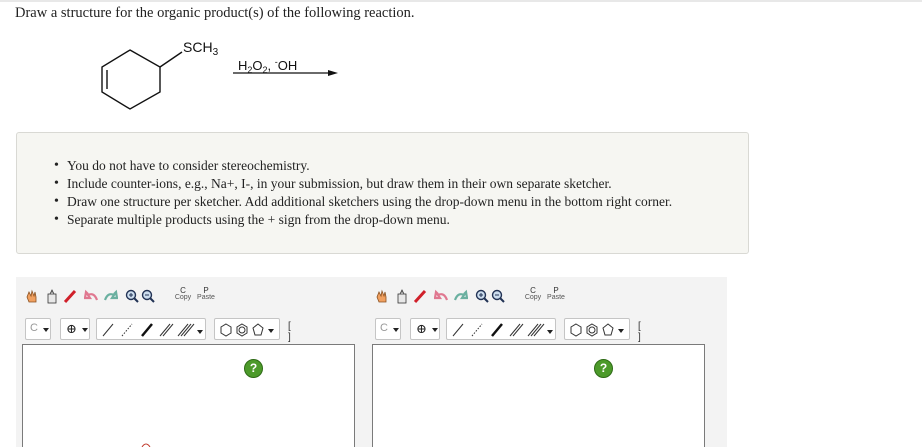 This screenshot has width=922, height=447. I want to click on top-border, so click(461, 1).